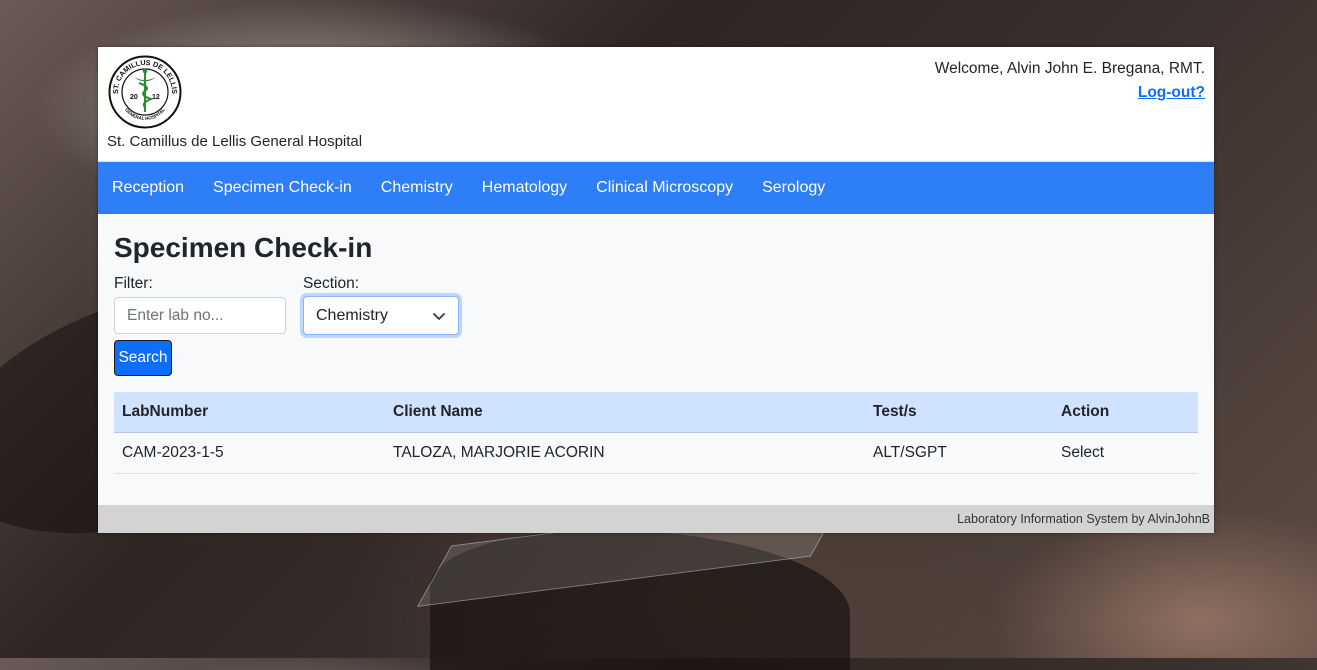 This screenshot has height=670, width=1317. What do you see at coordinates (959, 412) in the screenshot?
I see `column-header-tests: Test/s` at bounding box center [959, 412].